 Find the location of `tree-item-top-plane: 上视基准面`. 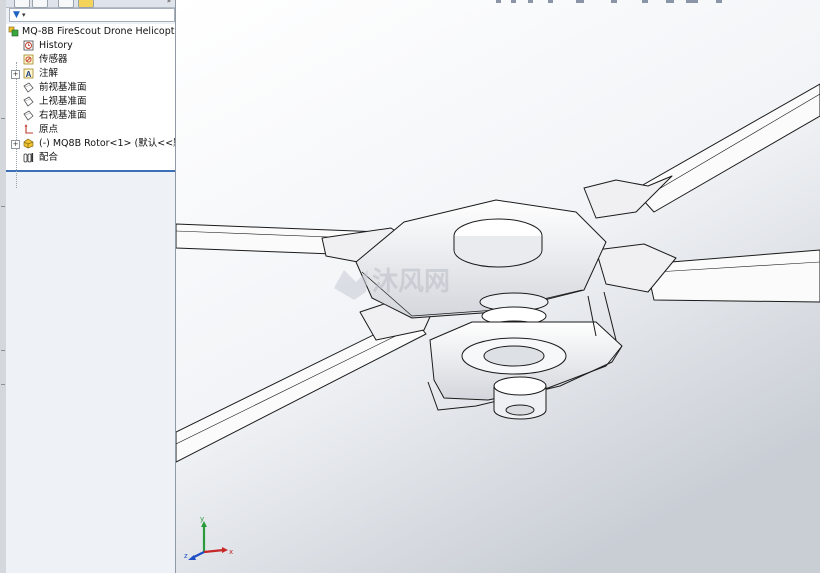

tree-item-top-plane: 上视基准面 is located at coordinates (90, 102).